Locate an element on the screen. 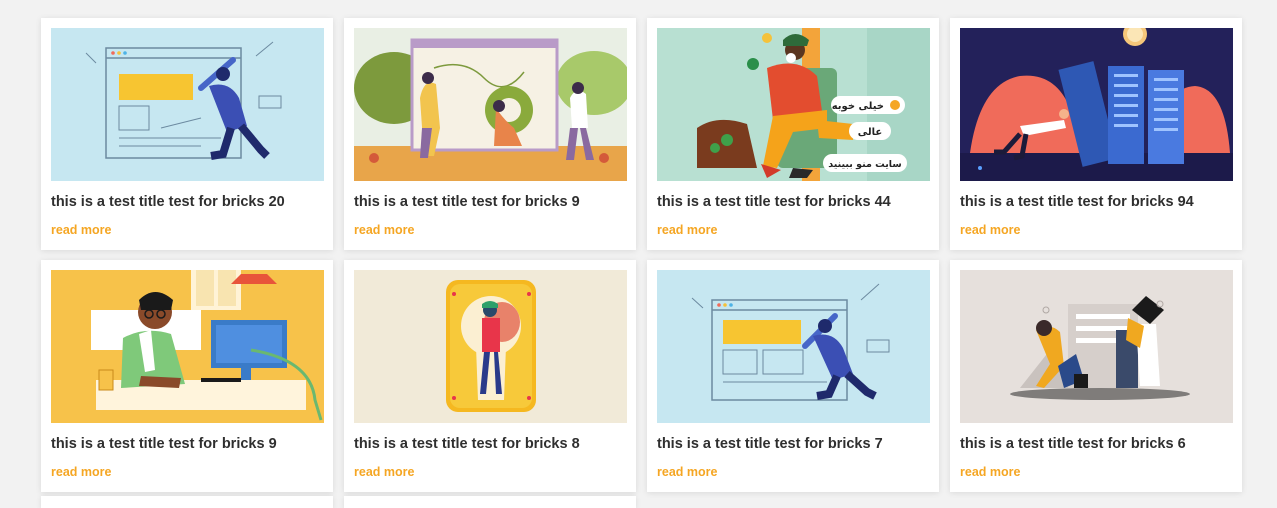 The image size is (1277, 508). keyhole-illustration is located at coordinates (490, 346).